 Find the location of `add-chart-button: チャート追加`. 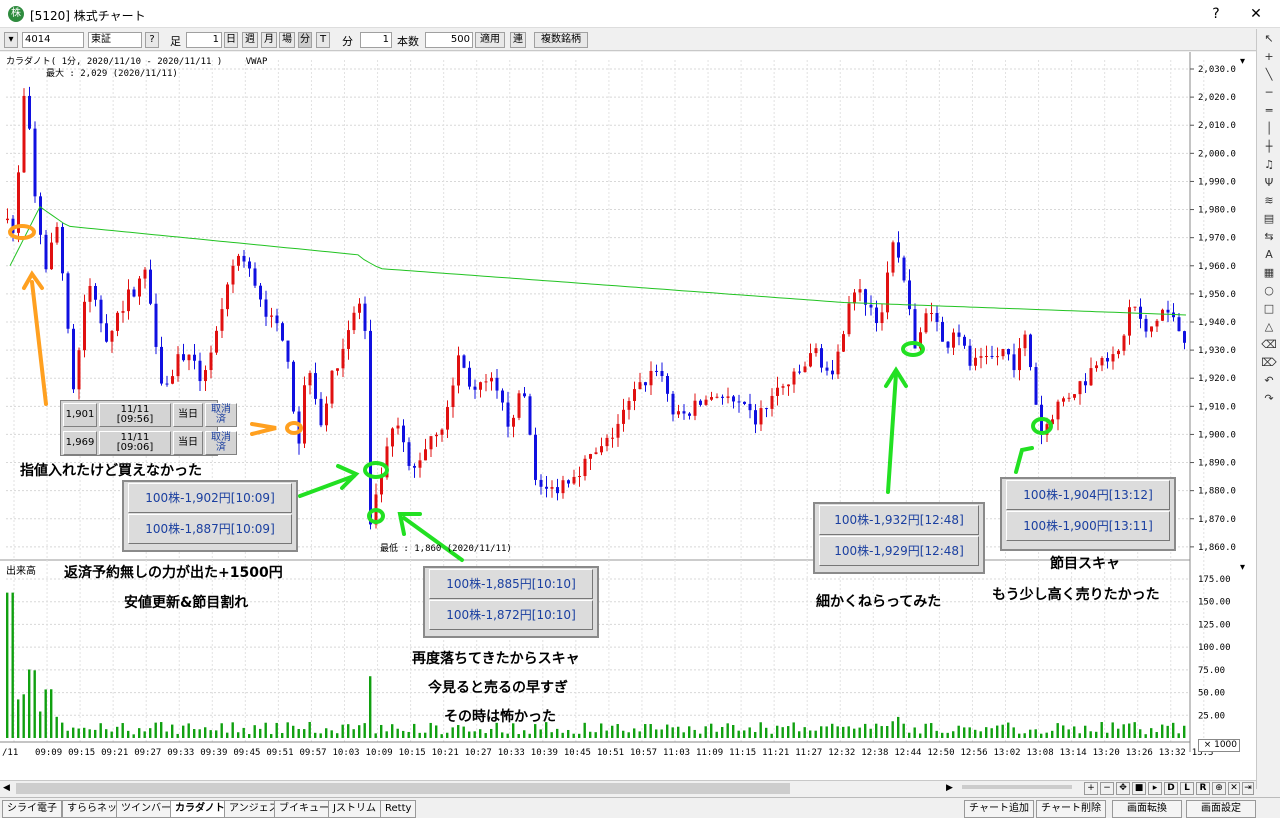

add-chart-button: チャート追加 is located at coordinates (999, 809).